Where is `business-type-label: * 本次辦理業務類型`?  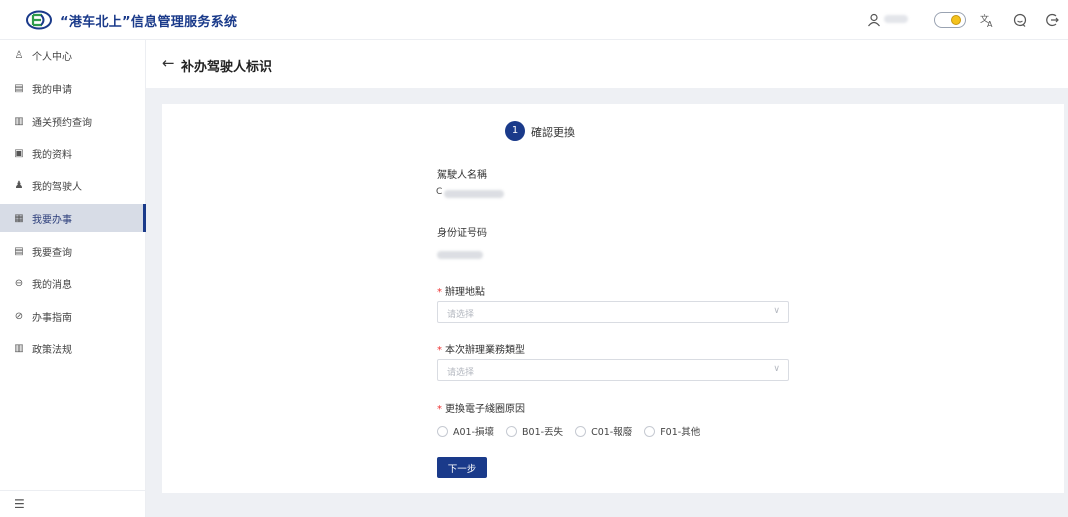 business-type-label: * 本次辦理業務類型 is located at coordinates (481, 348).